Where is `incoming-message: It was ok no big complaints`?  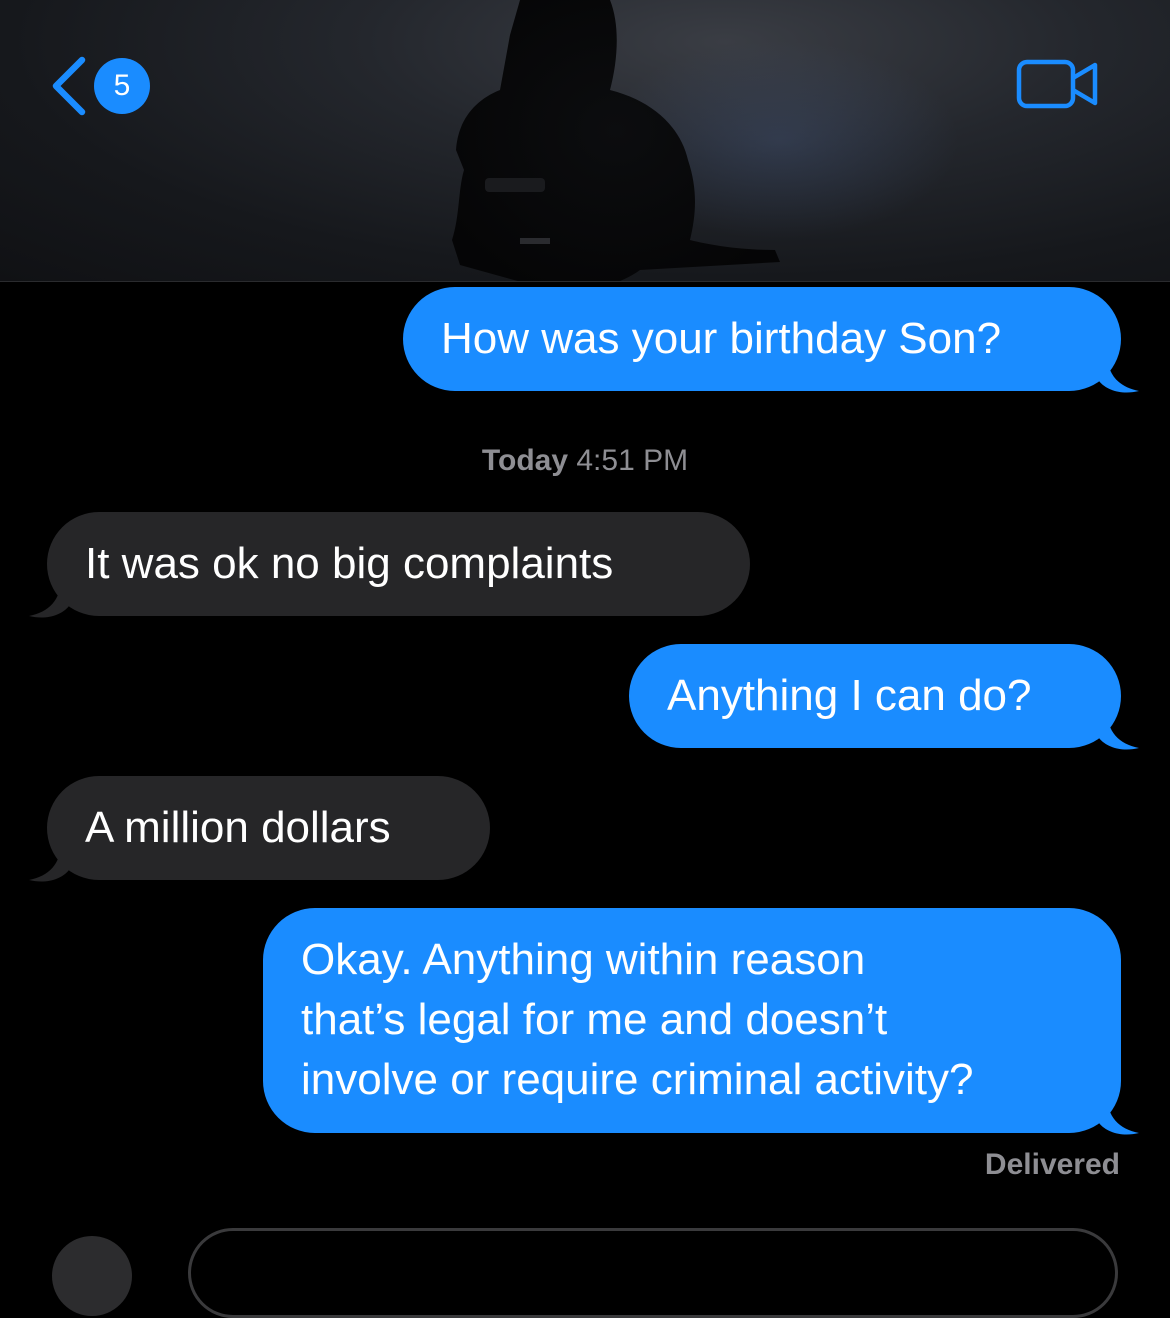 incoming-message: It was ok no big complaints is located at coordinates (389, 565).